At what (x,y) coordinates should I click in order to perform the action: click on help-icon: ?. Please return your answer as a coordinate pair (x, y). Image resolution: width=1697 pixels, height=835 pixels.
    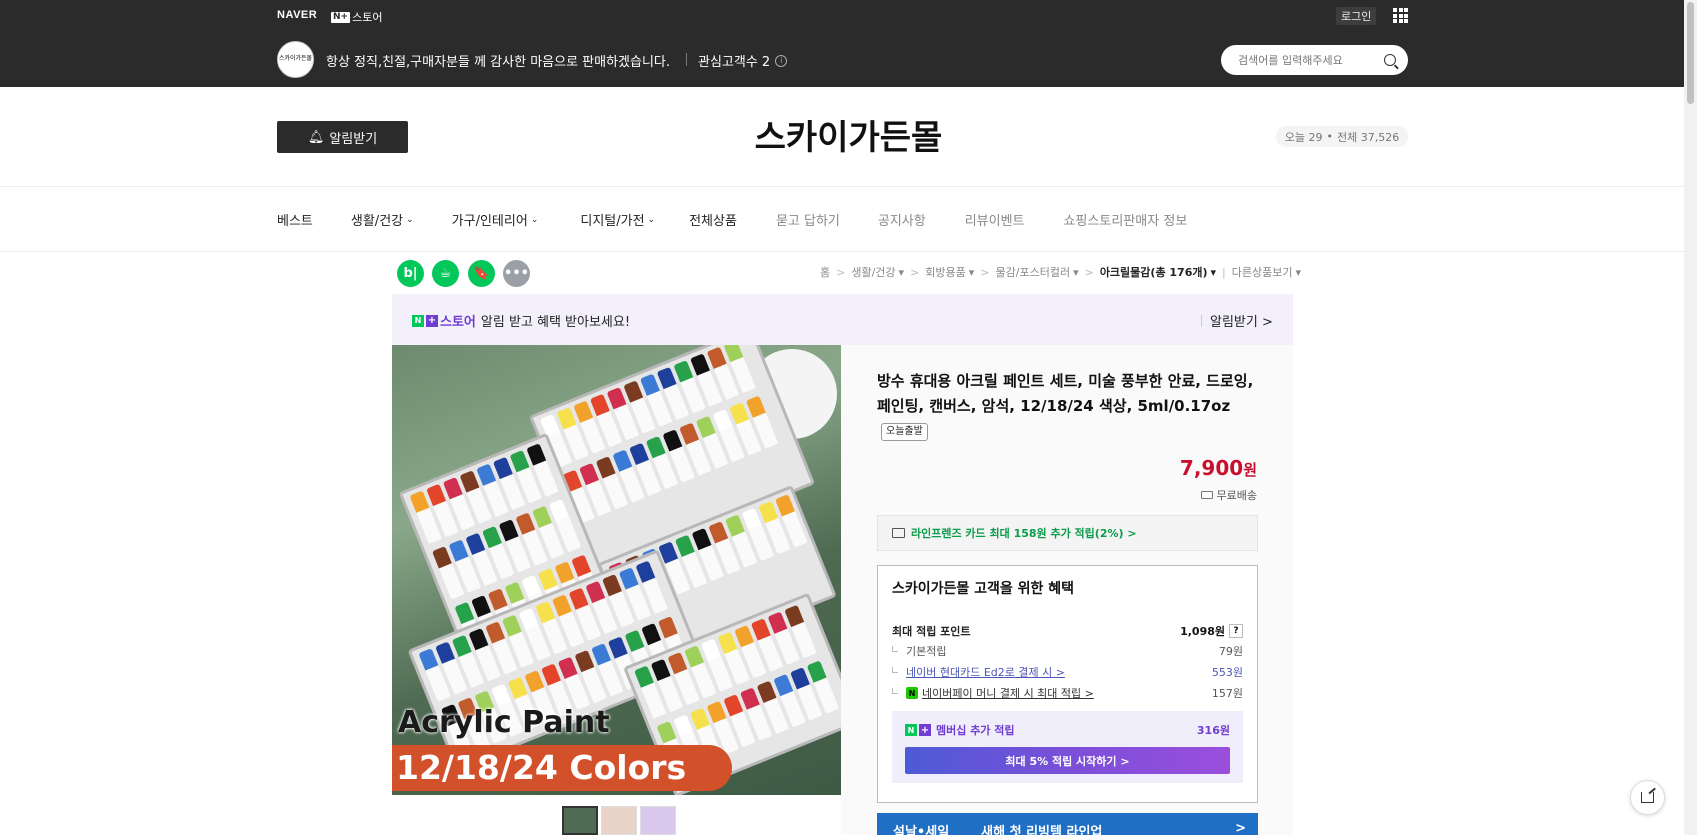
    Looking at the image, I should click on (1236, 631).